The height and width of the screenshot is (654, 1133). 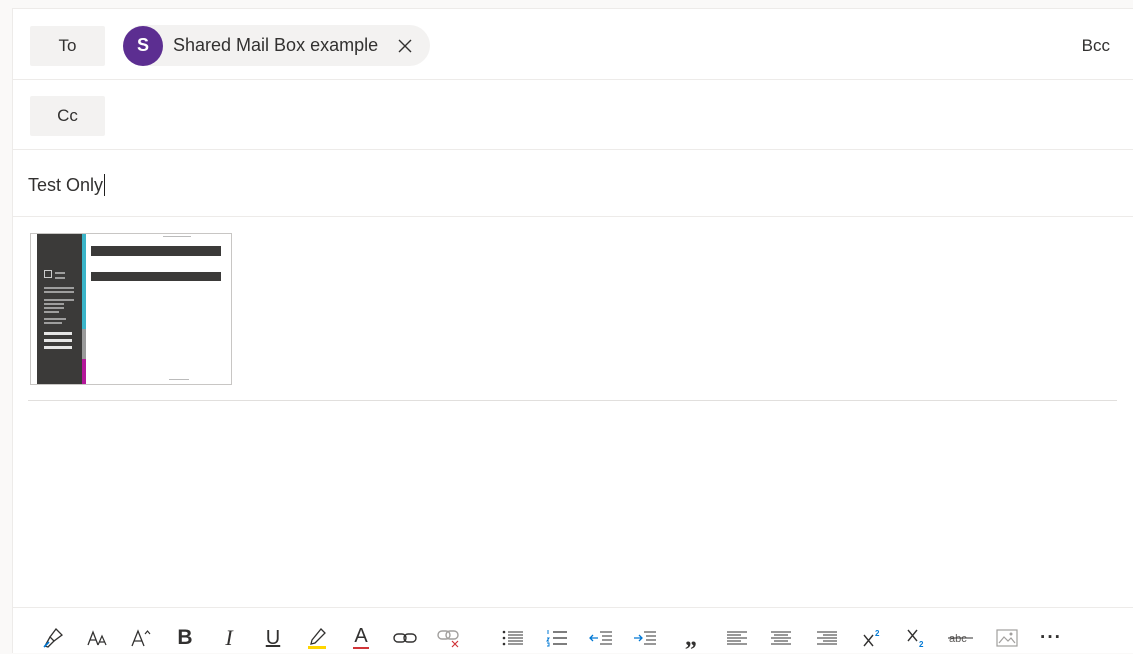 I want to click on font-color-glyph: A, so click(x=361, y=636).